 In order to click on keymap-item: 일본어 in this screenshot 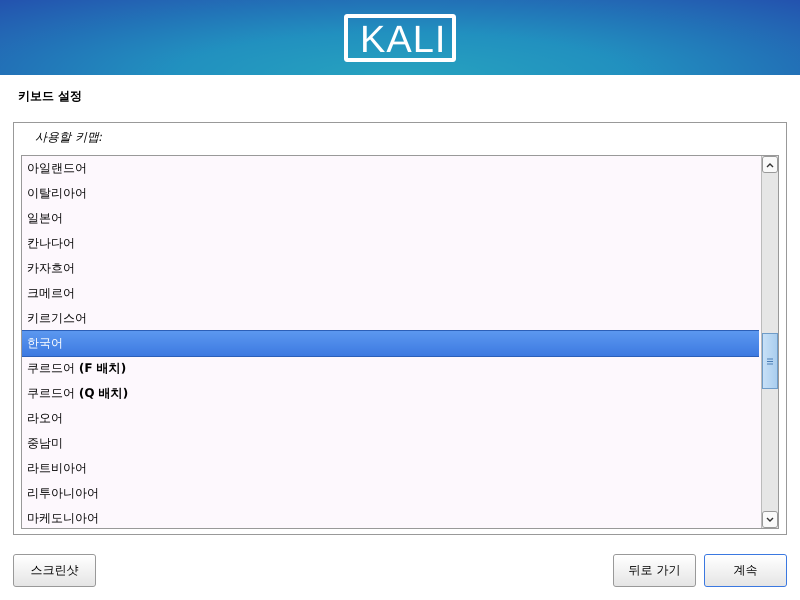, I will do `click(390, 218)`.